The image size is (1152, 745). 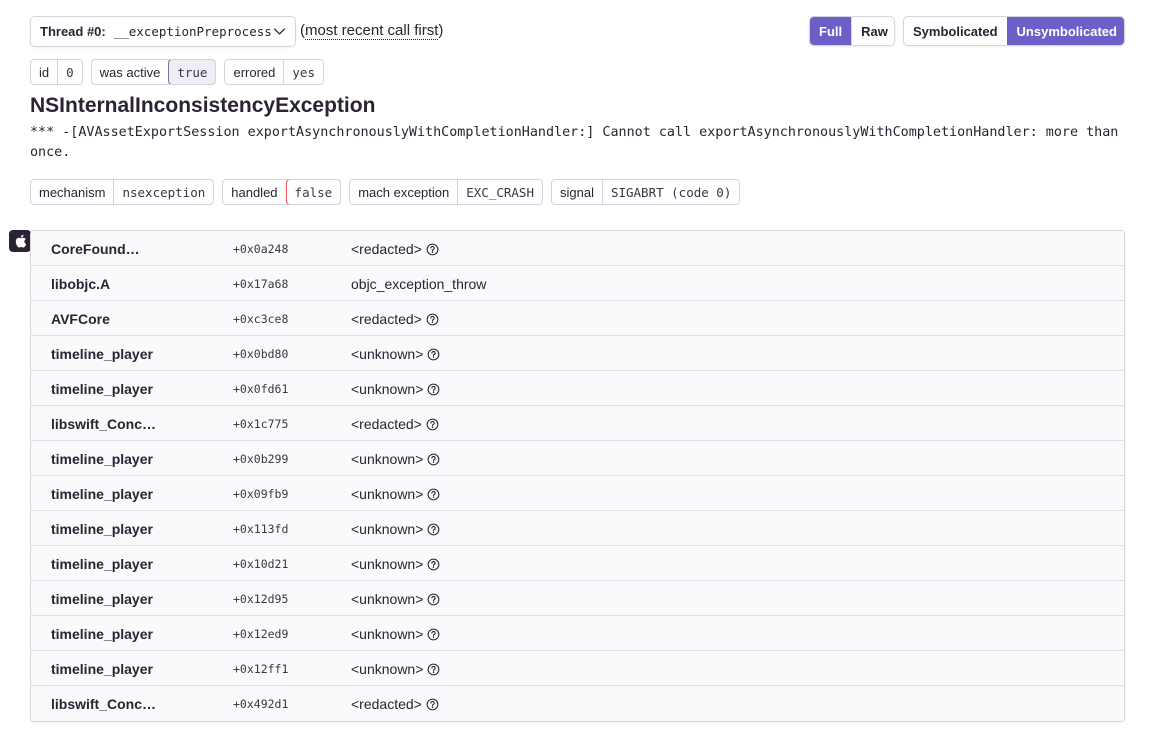 What do you see at coordinates (261, 389) in the screenshot?
I see `frame-address: +0x0fd61` at bounding box center [261, 389].